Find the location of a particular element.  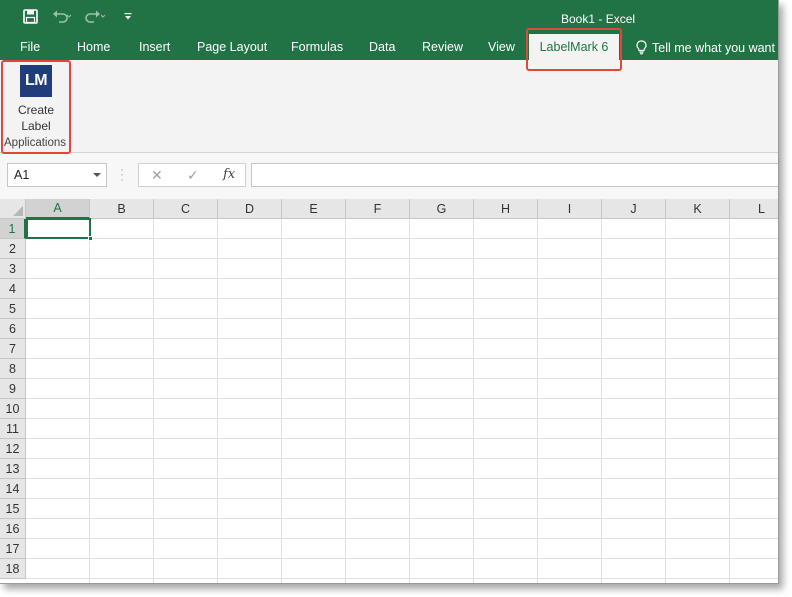

column-header-k: K is located at coordinates (698, 209).